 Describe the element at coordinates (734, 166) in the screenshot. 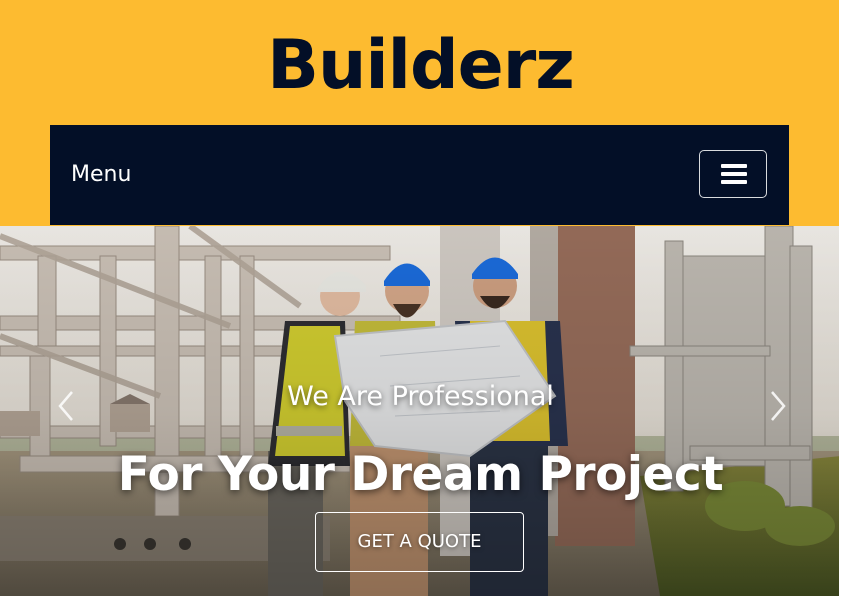

I see `hamburger-icon` at that location.